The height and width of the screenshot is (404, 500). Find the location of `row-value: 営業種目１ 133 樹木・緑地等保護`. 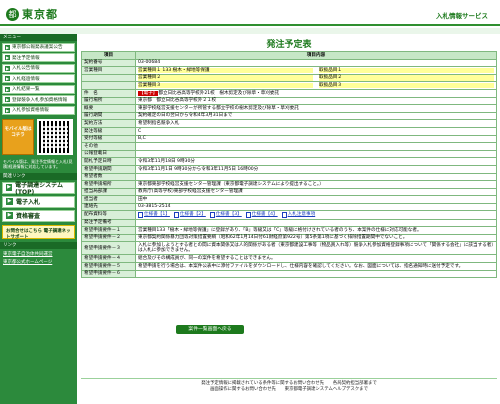

row-value: 営業種目１ 133 樹木・緑地等保護 is located at coordinates (225, 70).